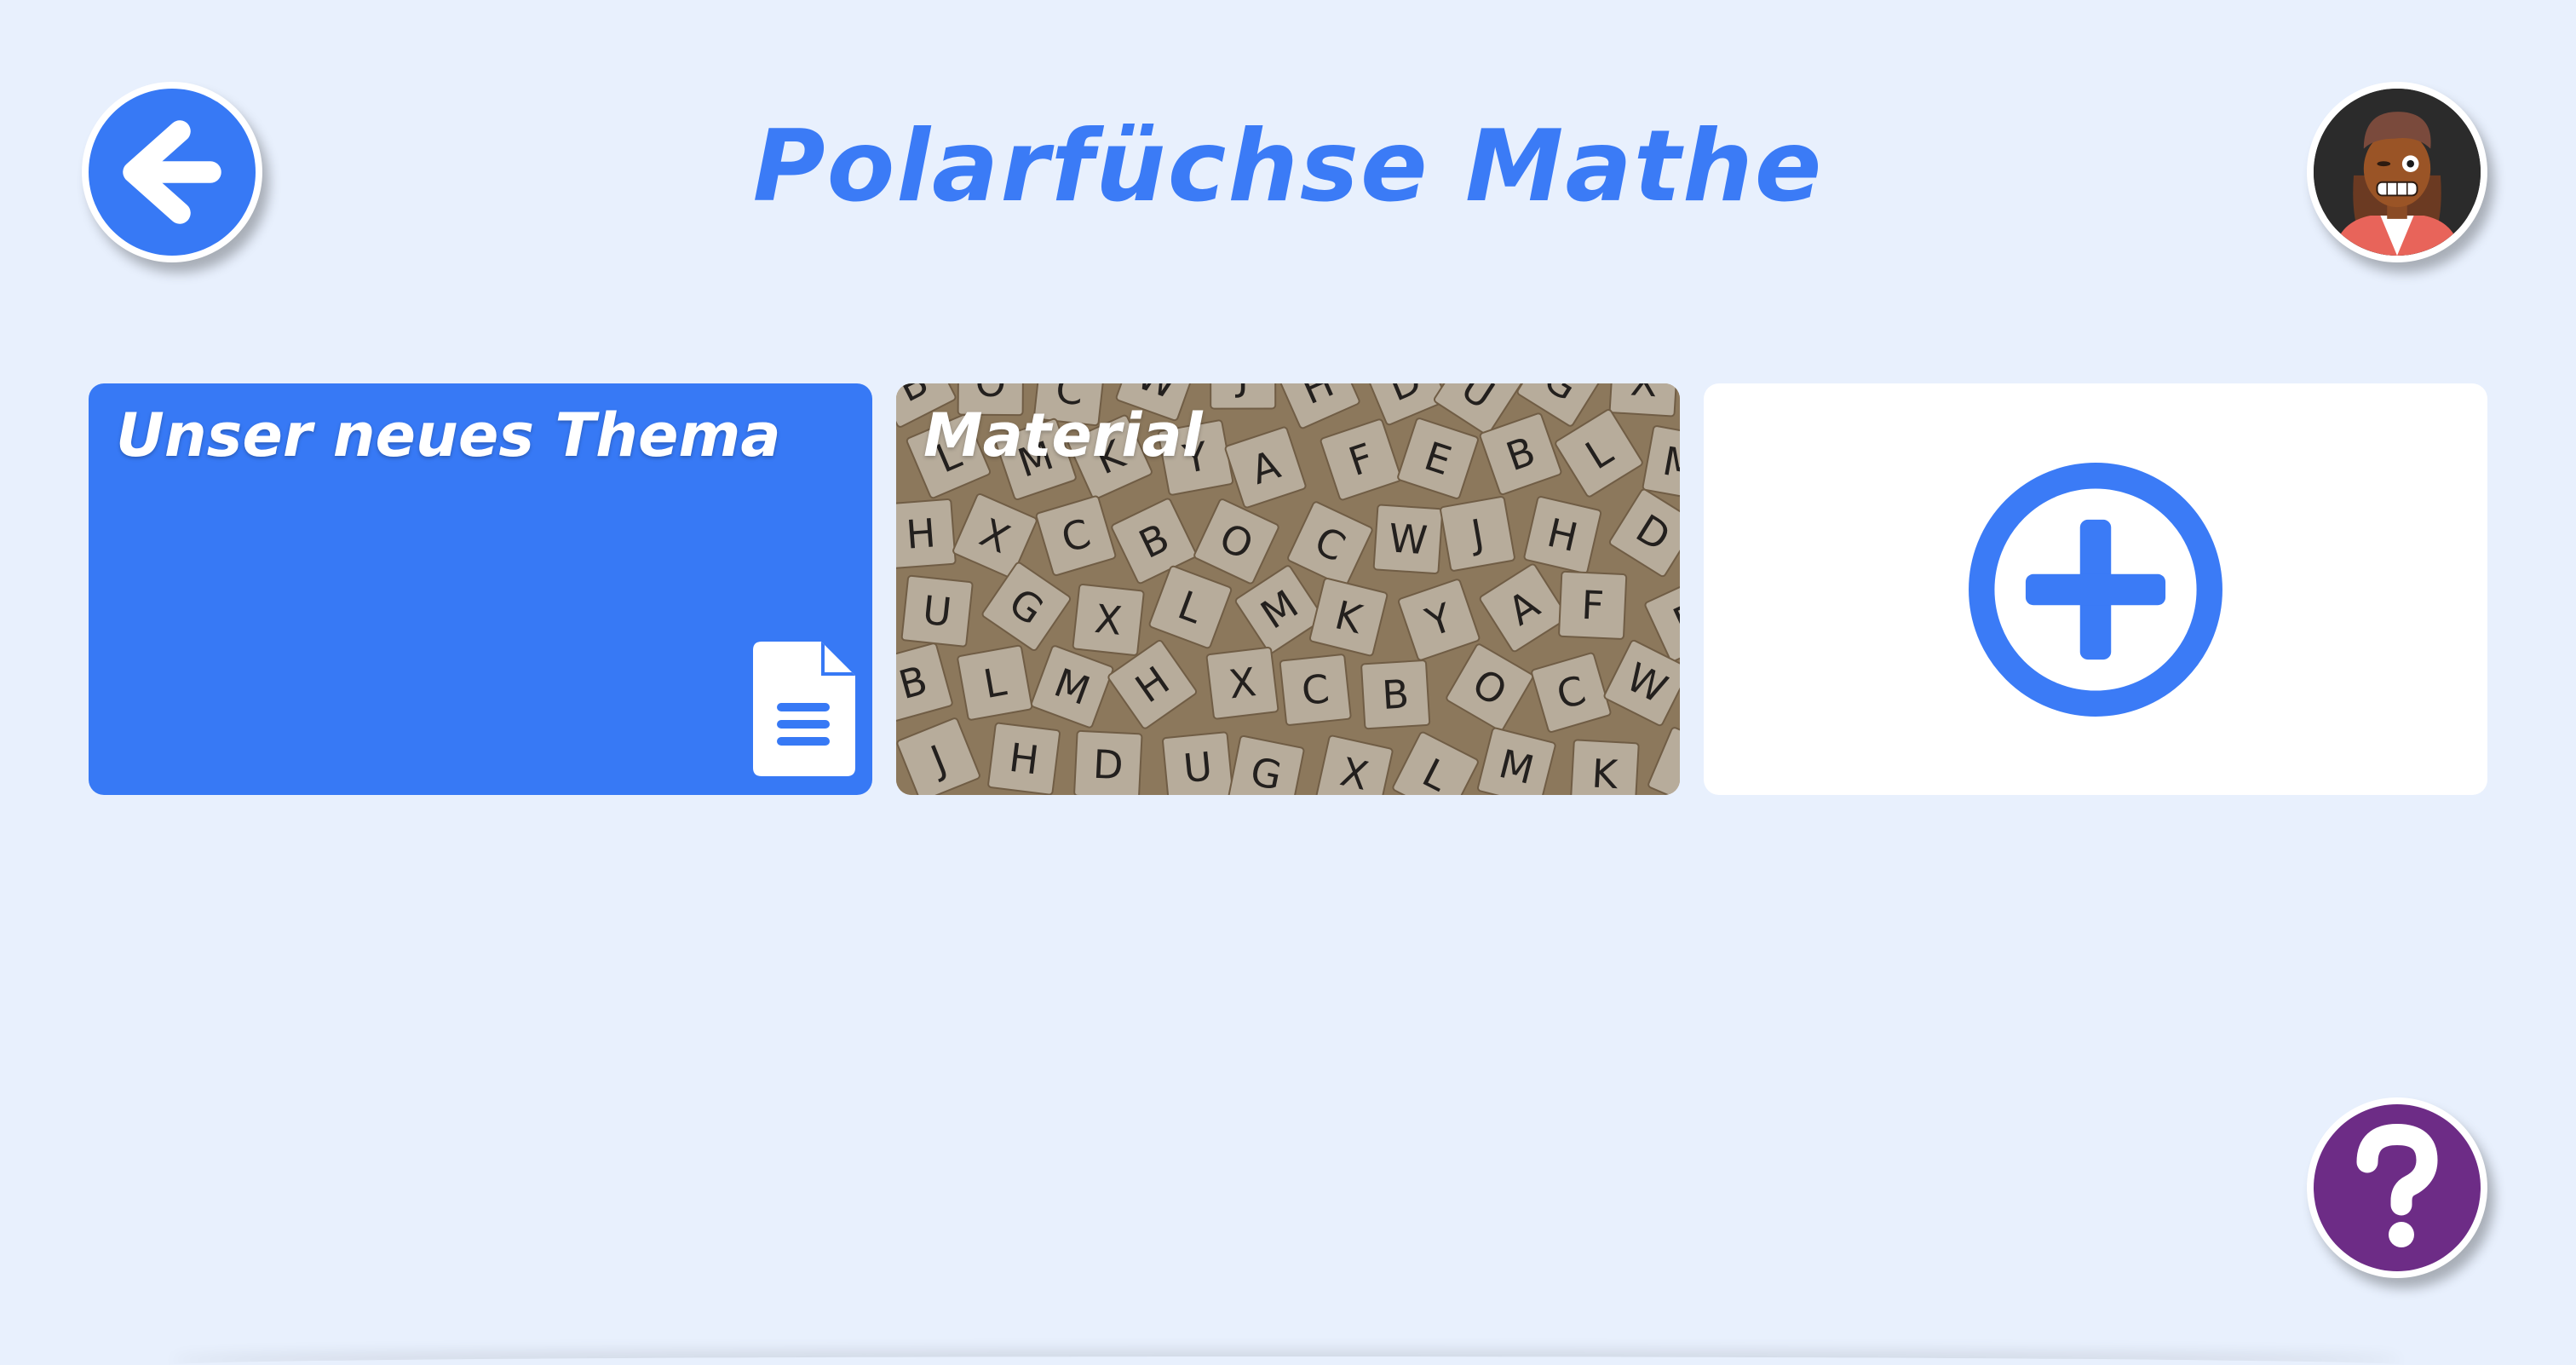 The width and height of the screenshot is (2576, 1365). I want to click on plus-circle-icon, so click(2096, 589).